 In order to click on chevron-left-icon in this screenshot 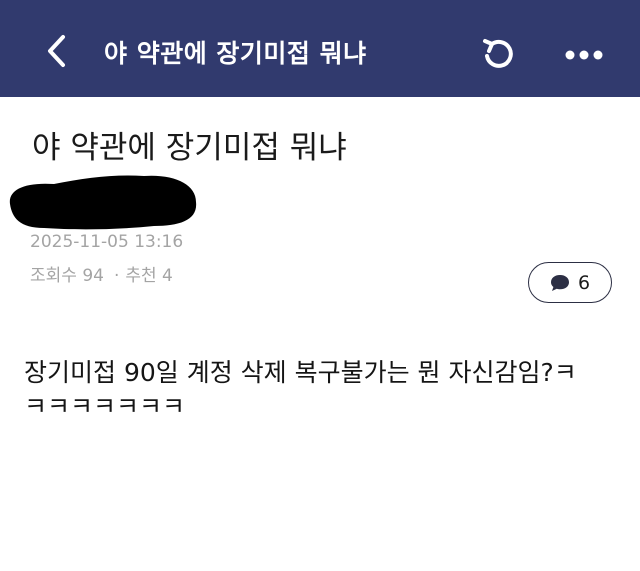, I will do `click(56, 51)`.